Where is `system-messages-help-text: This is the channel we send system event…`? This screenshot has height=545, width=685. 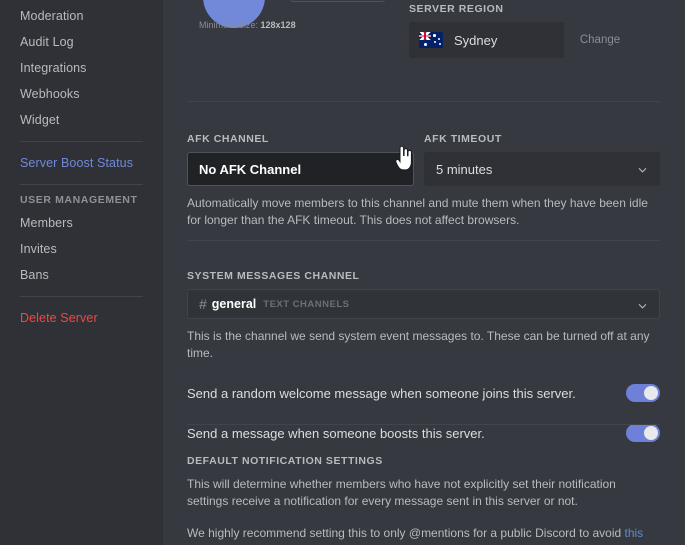 system-messages-help-text: This is the channel we send system event… is located at coordinates (418, 344).